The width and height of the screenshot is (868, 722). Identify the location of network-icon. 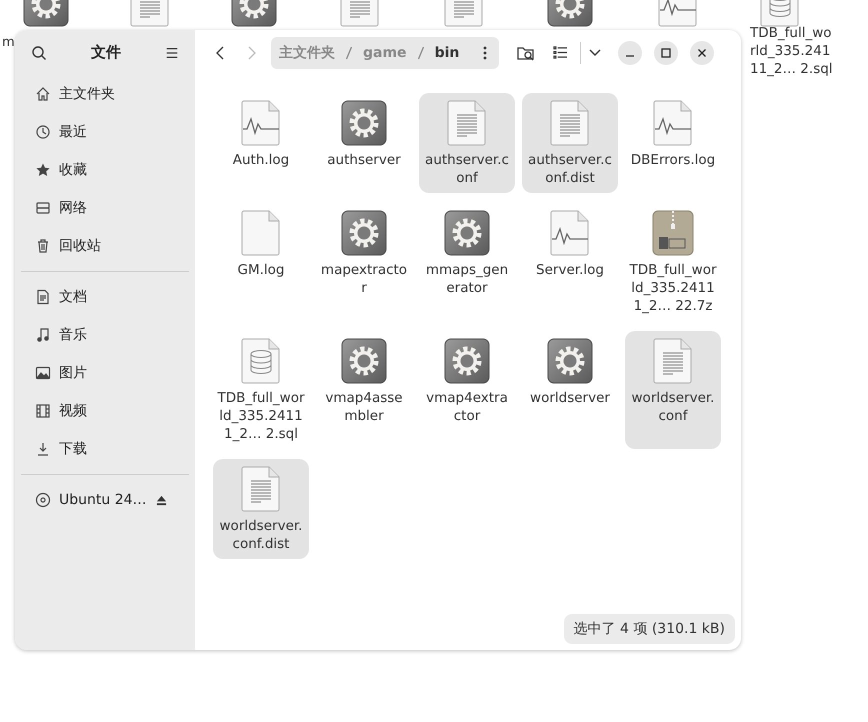
(43, 208).